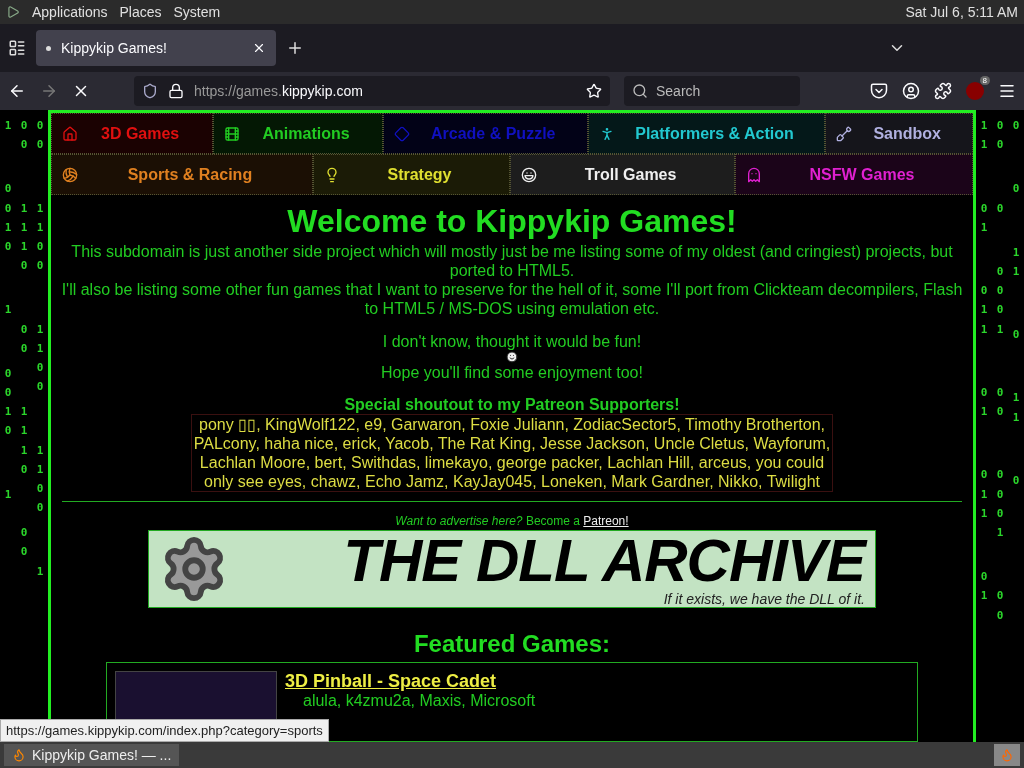 The height and width of the screenshot is (768, 1024). Describe the element at coordinates (182, 174) in the screenshot. I see `category-link: Sports & Racing` at that location.